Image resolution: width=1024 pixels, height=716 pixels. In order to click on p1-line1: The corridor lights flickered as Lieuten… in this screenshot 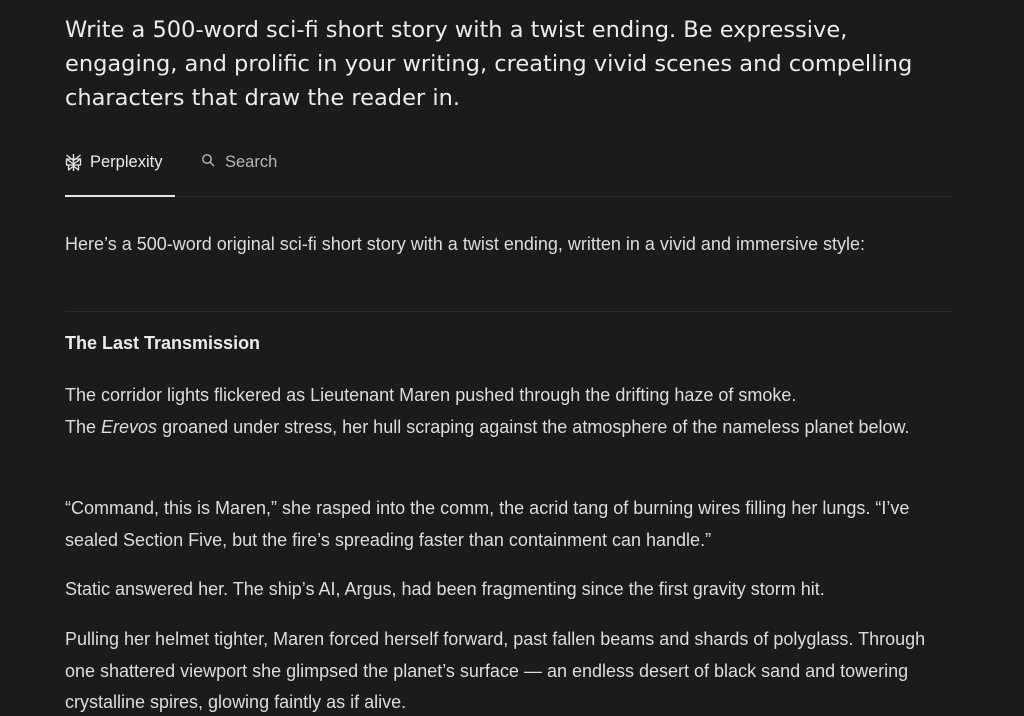, I will do `click(431, 395)`.